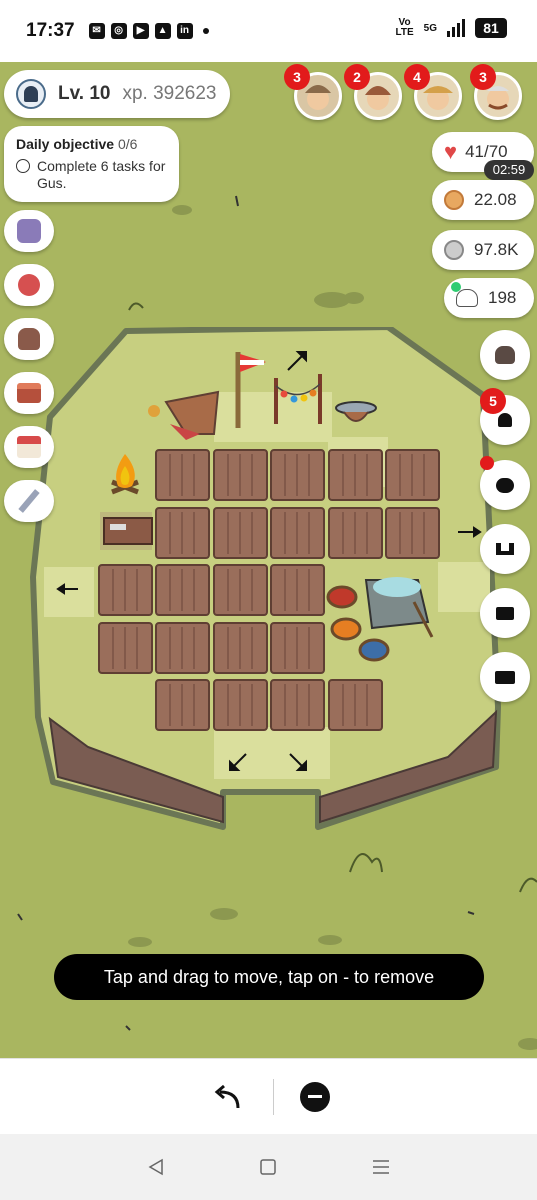  I want to click on objective-task: Complete 6 tasks for Gus., so click(101, 174).